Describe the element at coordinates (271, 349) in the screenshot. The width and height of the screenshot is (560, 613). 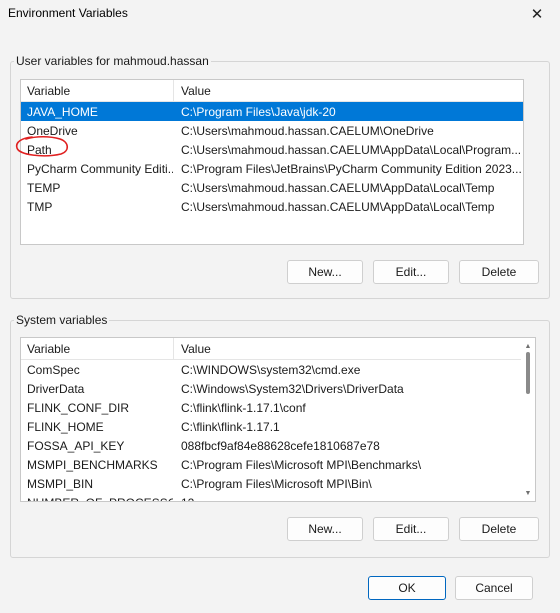
I see `system-list-header: Variable Value` at that location.